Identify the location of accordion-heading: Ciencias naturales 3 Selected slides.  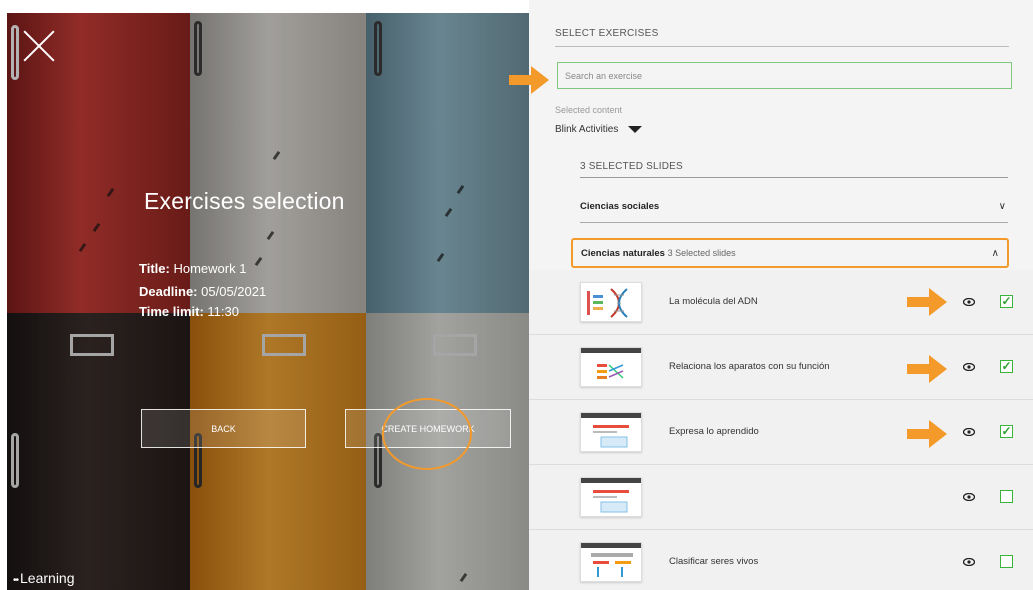
(658, 253).